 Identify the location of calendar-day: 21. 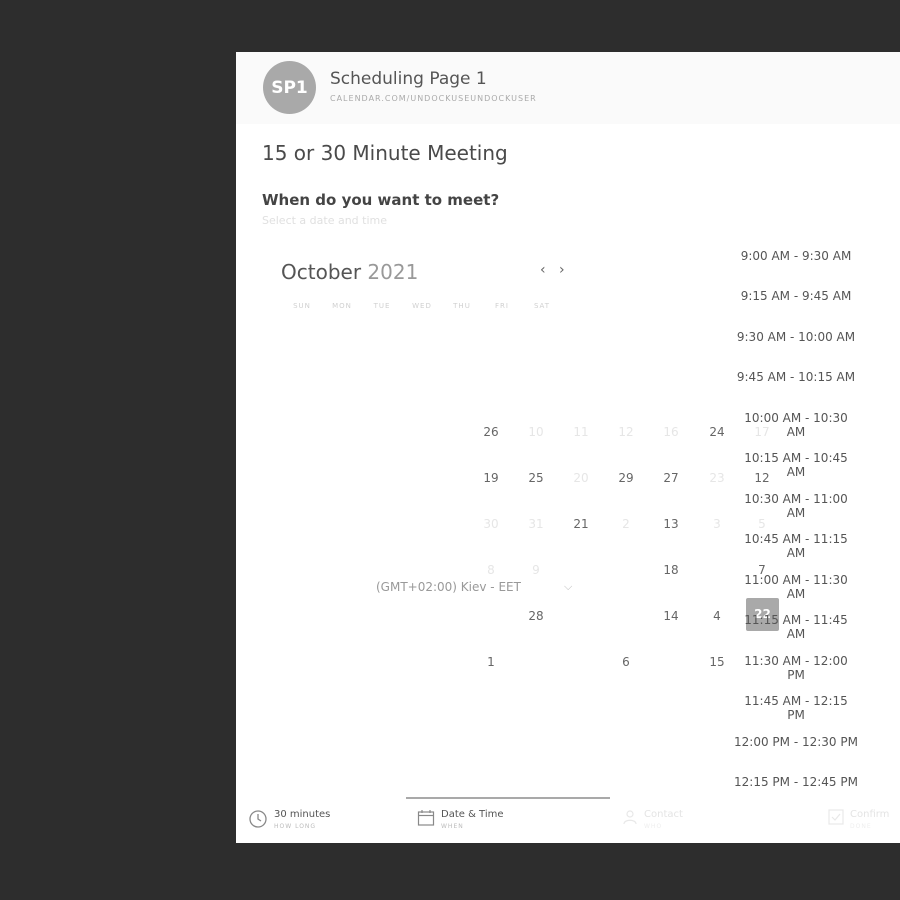
(581, 524).